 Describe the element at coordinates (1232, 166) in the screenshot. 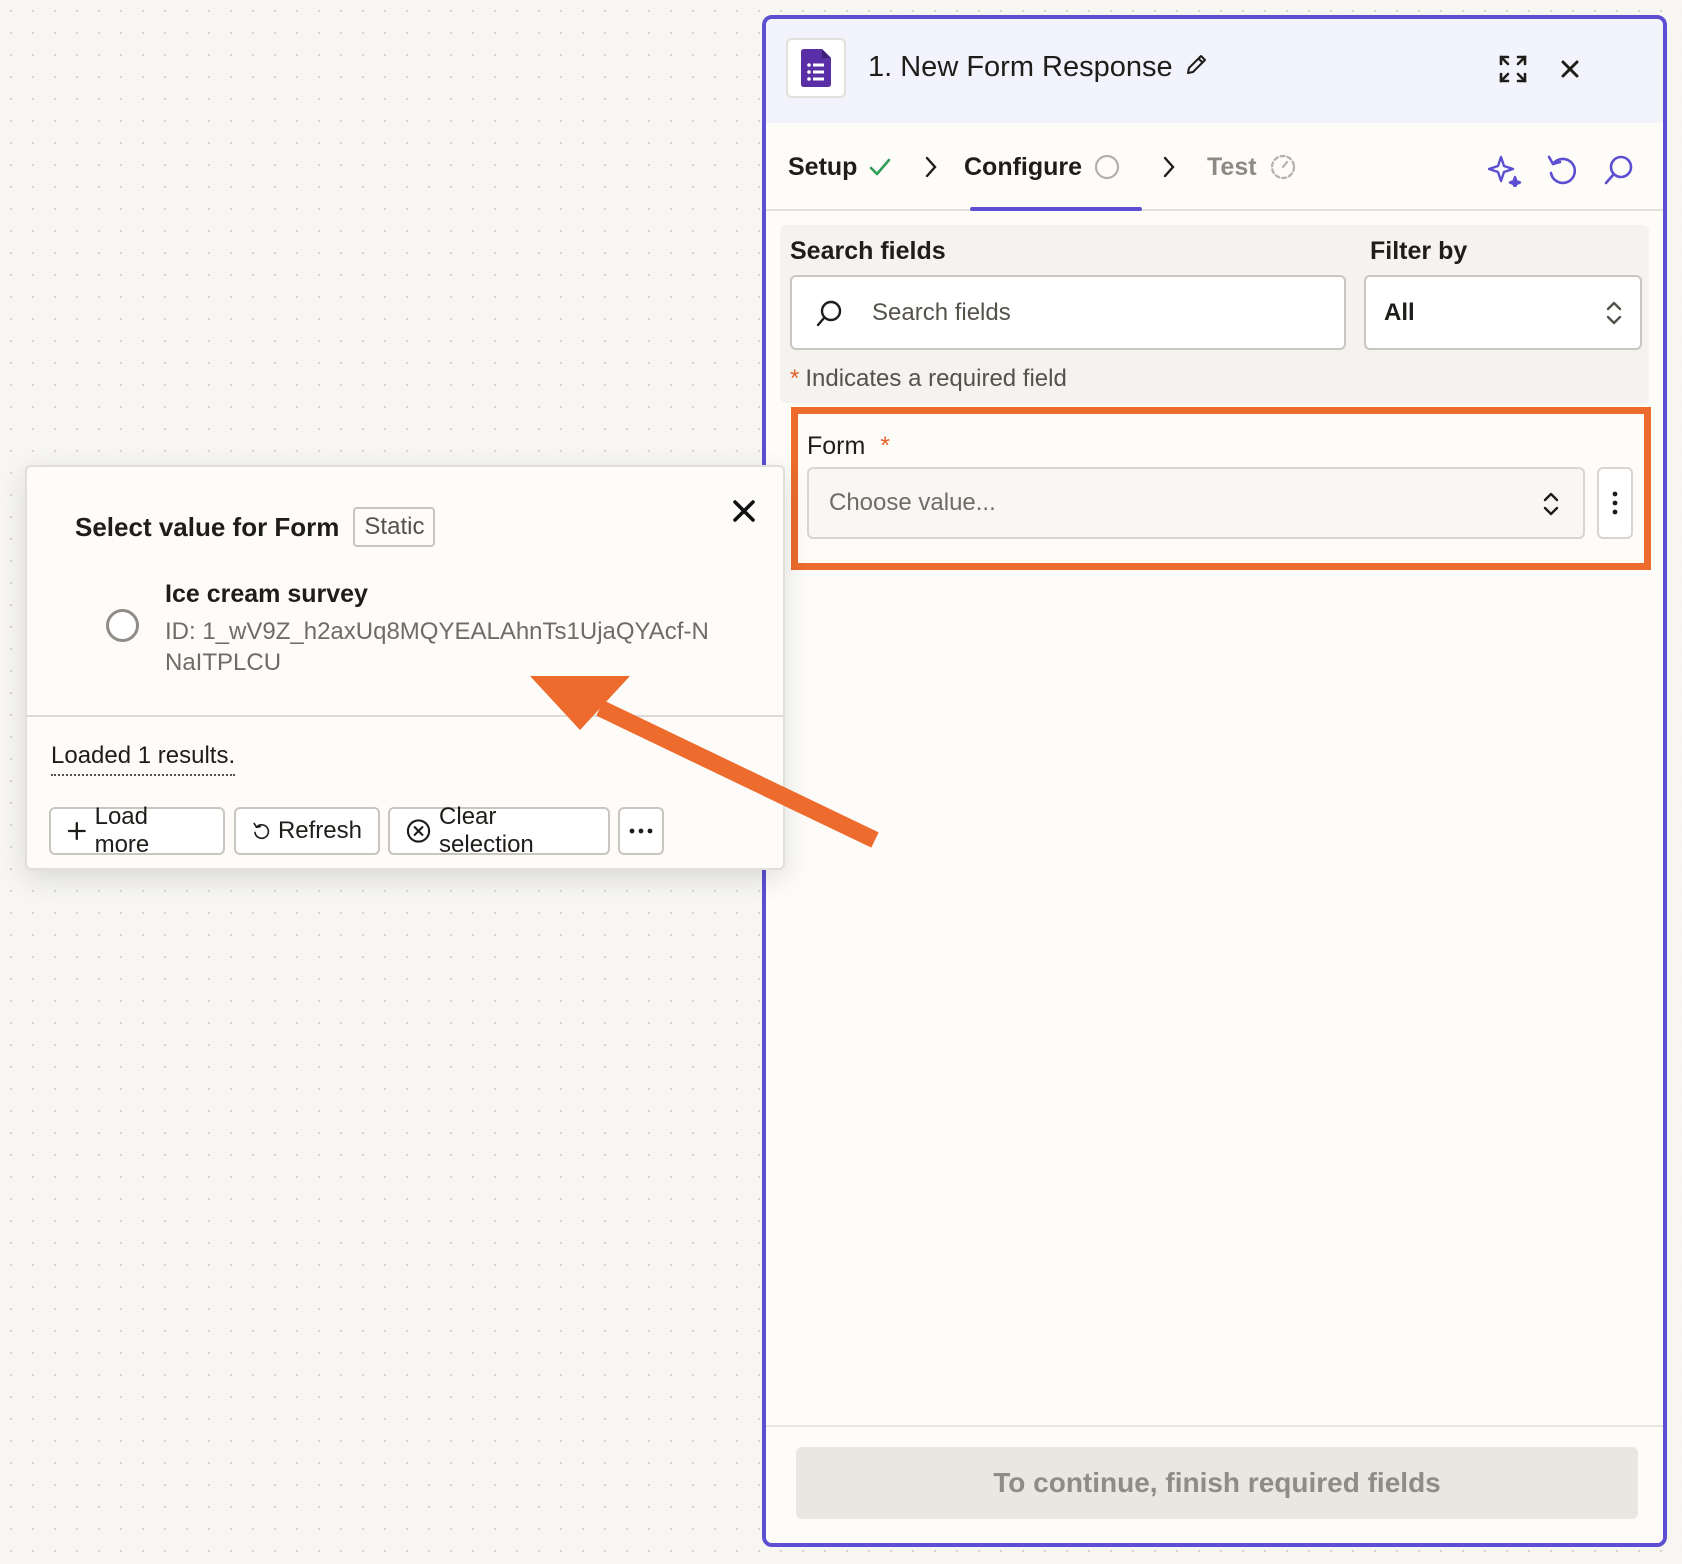

I see `tab-test-label: Test` at that location.